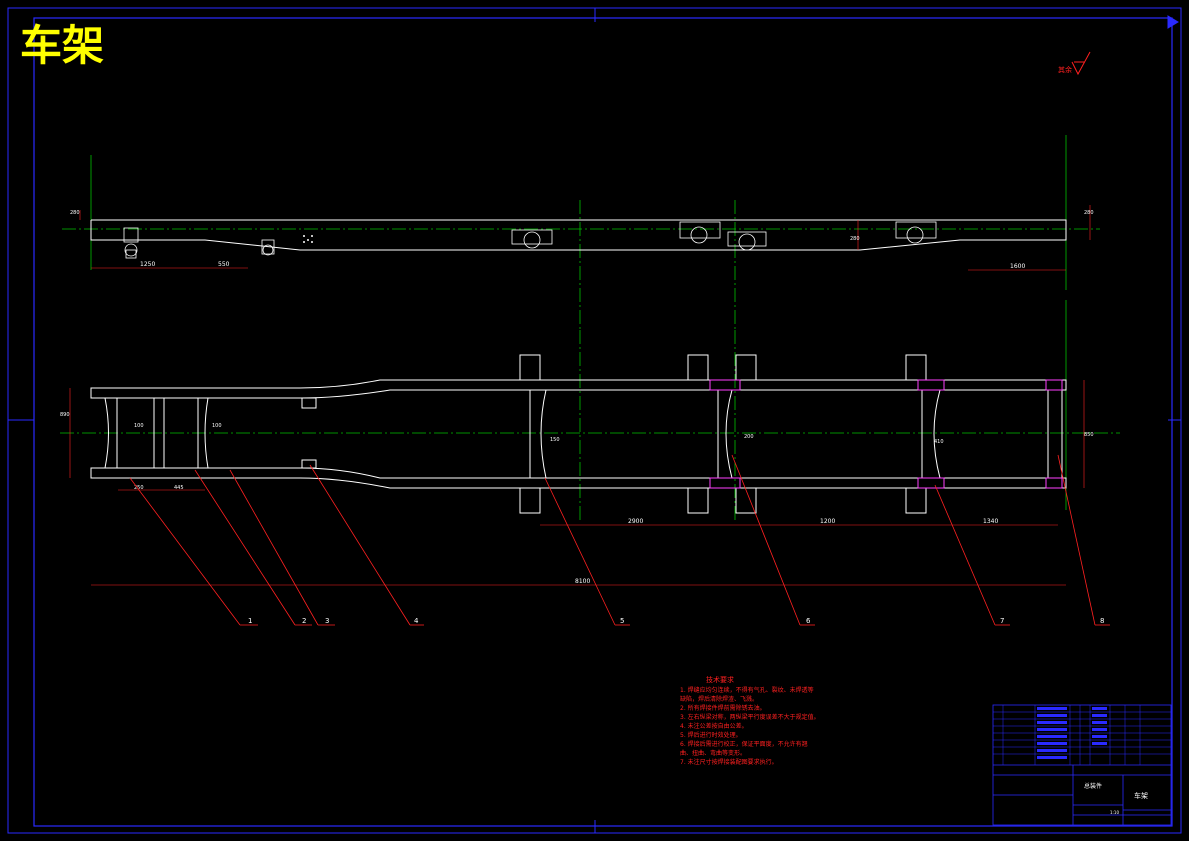  What do you see at coordinates (711, 735) in the screenshot?
I see `tech-note-line: 5. 焊后进行时效处理。` at bounding box center [711, 735].